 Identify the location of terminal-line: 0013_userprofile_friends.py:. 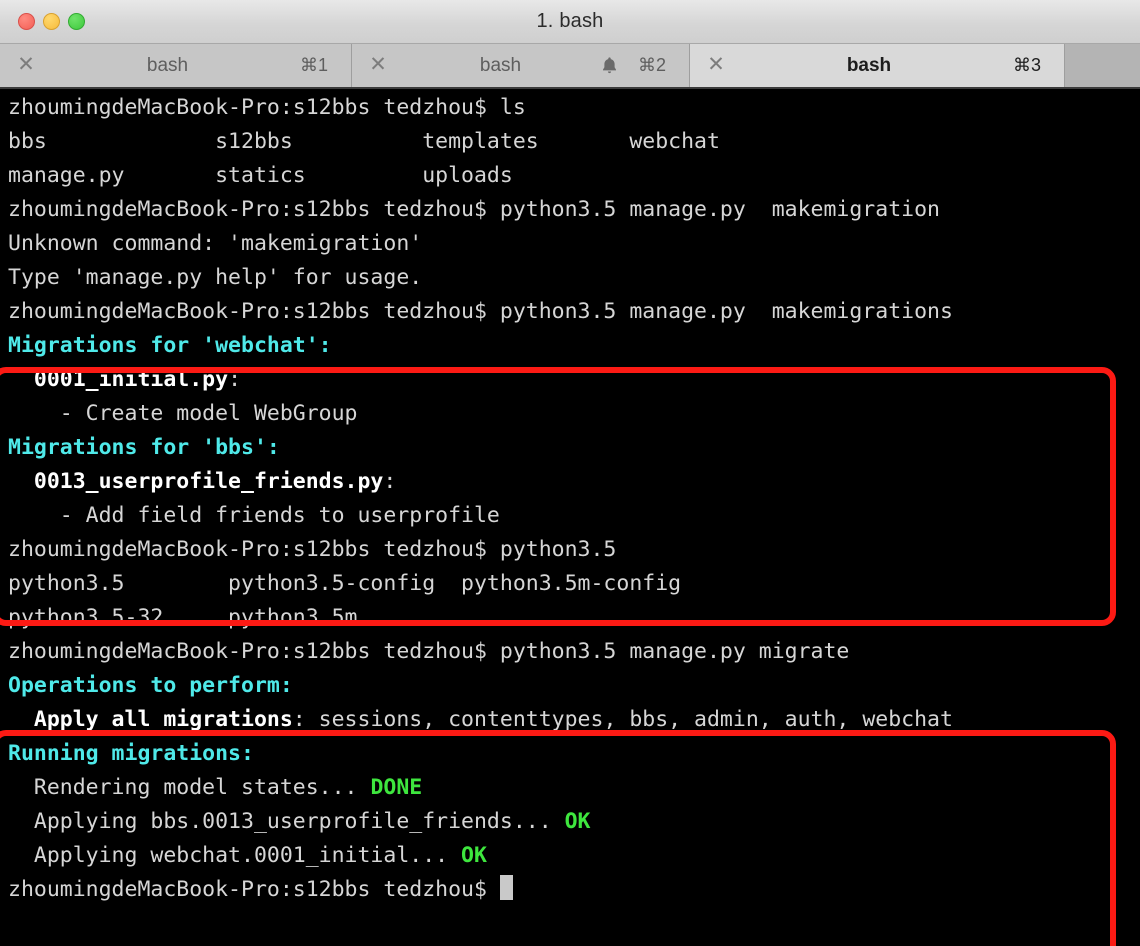
(574, 482).